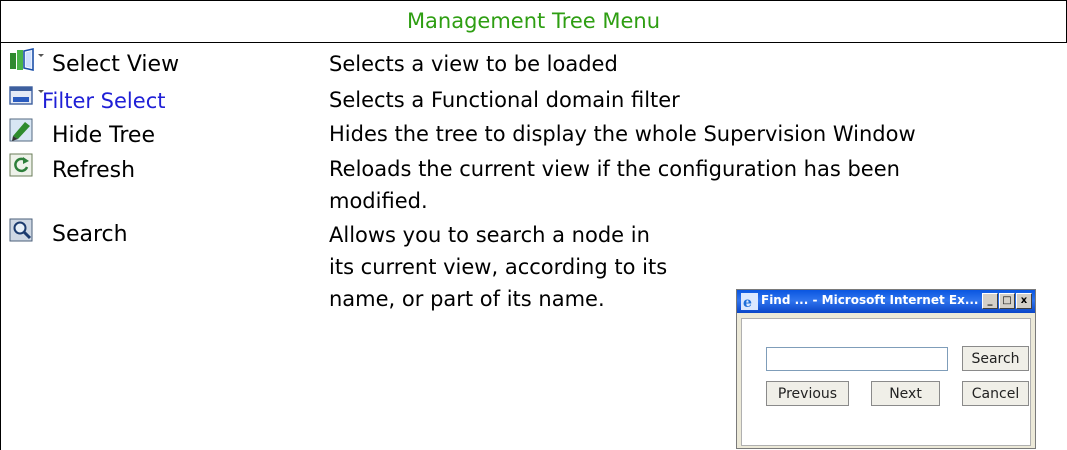 The height and width of the screenshot is (450, 1067). Describe the element at coordinates (533, 42) in the screenshot. I see `table-header-divider` at that location.